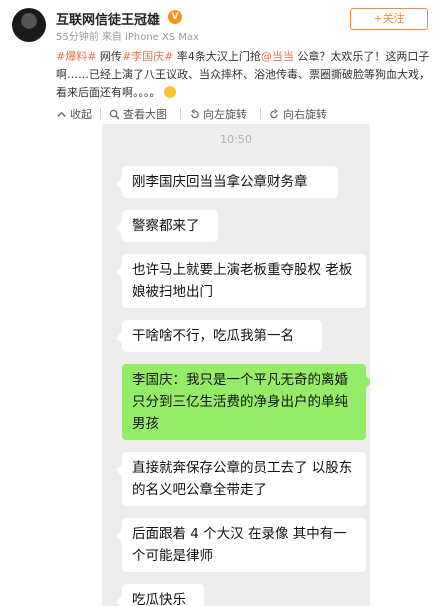 This screenshot has width=440, height=606. I want to click on collapse-icon, so click(61, 114).